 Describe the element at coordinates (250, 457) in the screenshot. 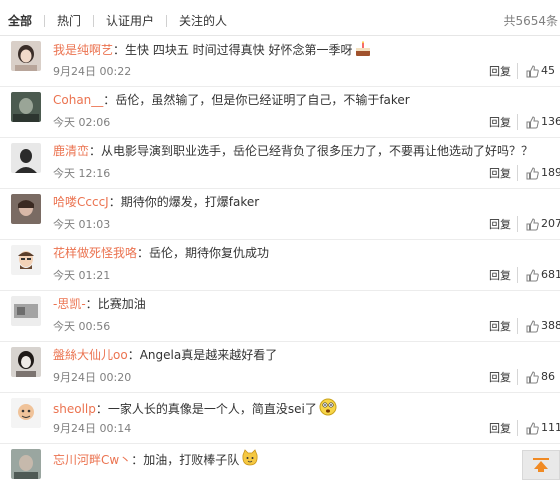

I see `cat-face-icon` at that location.